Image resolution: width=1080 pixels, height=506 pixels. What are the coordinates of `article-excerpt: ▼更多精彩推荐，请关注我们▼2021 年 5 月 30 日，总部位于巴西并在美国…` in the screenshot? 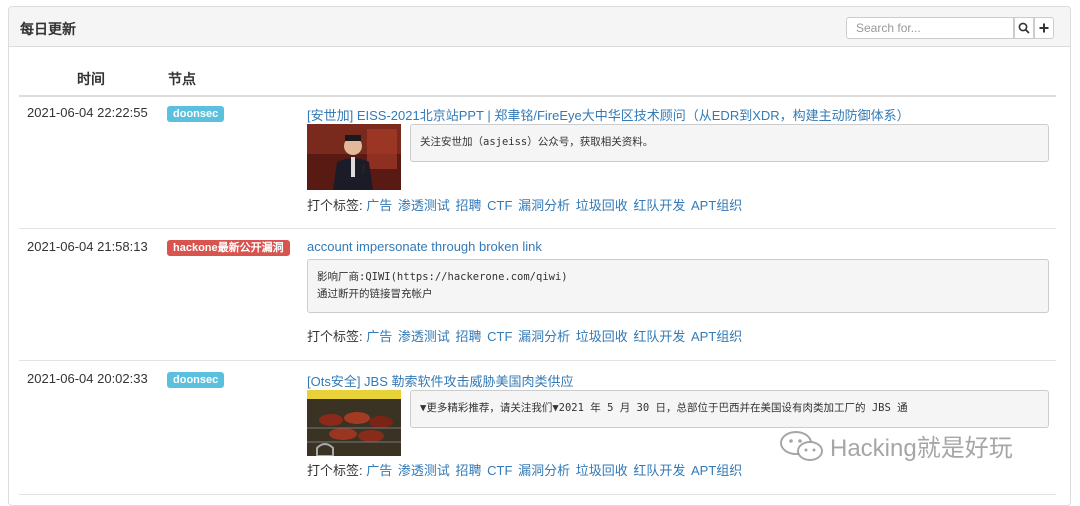 It's located at (729, 409).